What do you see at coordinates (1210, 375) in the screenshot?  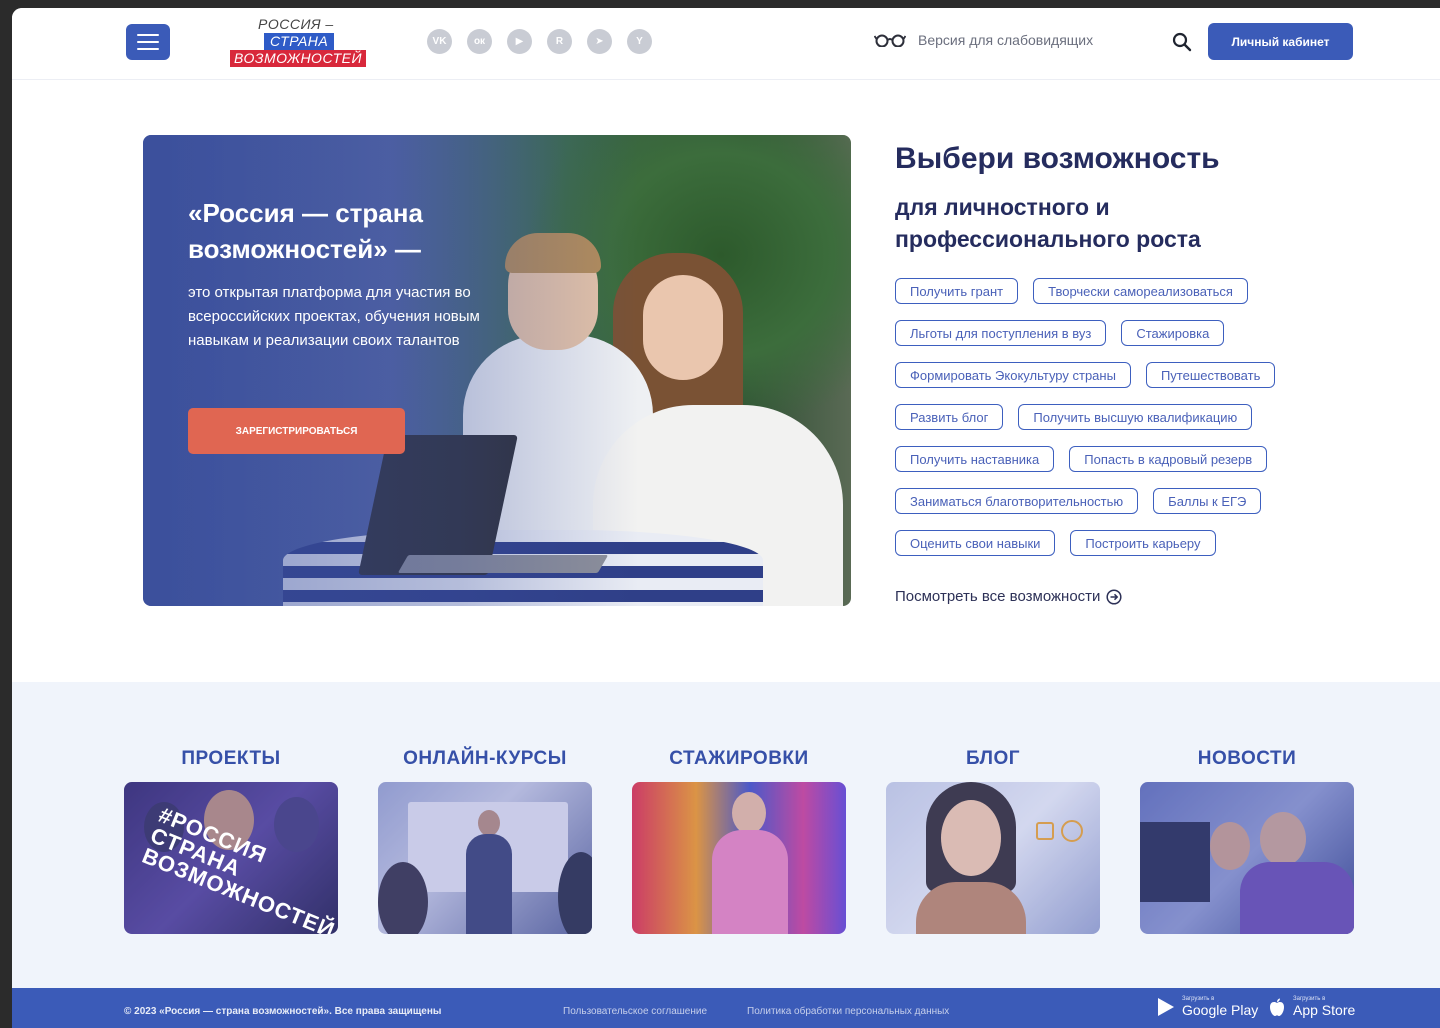 I see `opportunity-tag: Путешествовать` at bounding box center [1210, 375].